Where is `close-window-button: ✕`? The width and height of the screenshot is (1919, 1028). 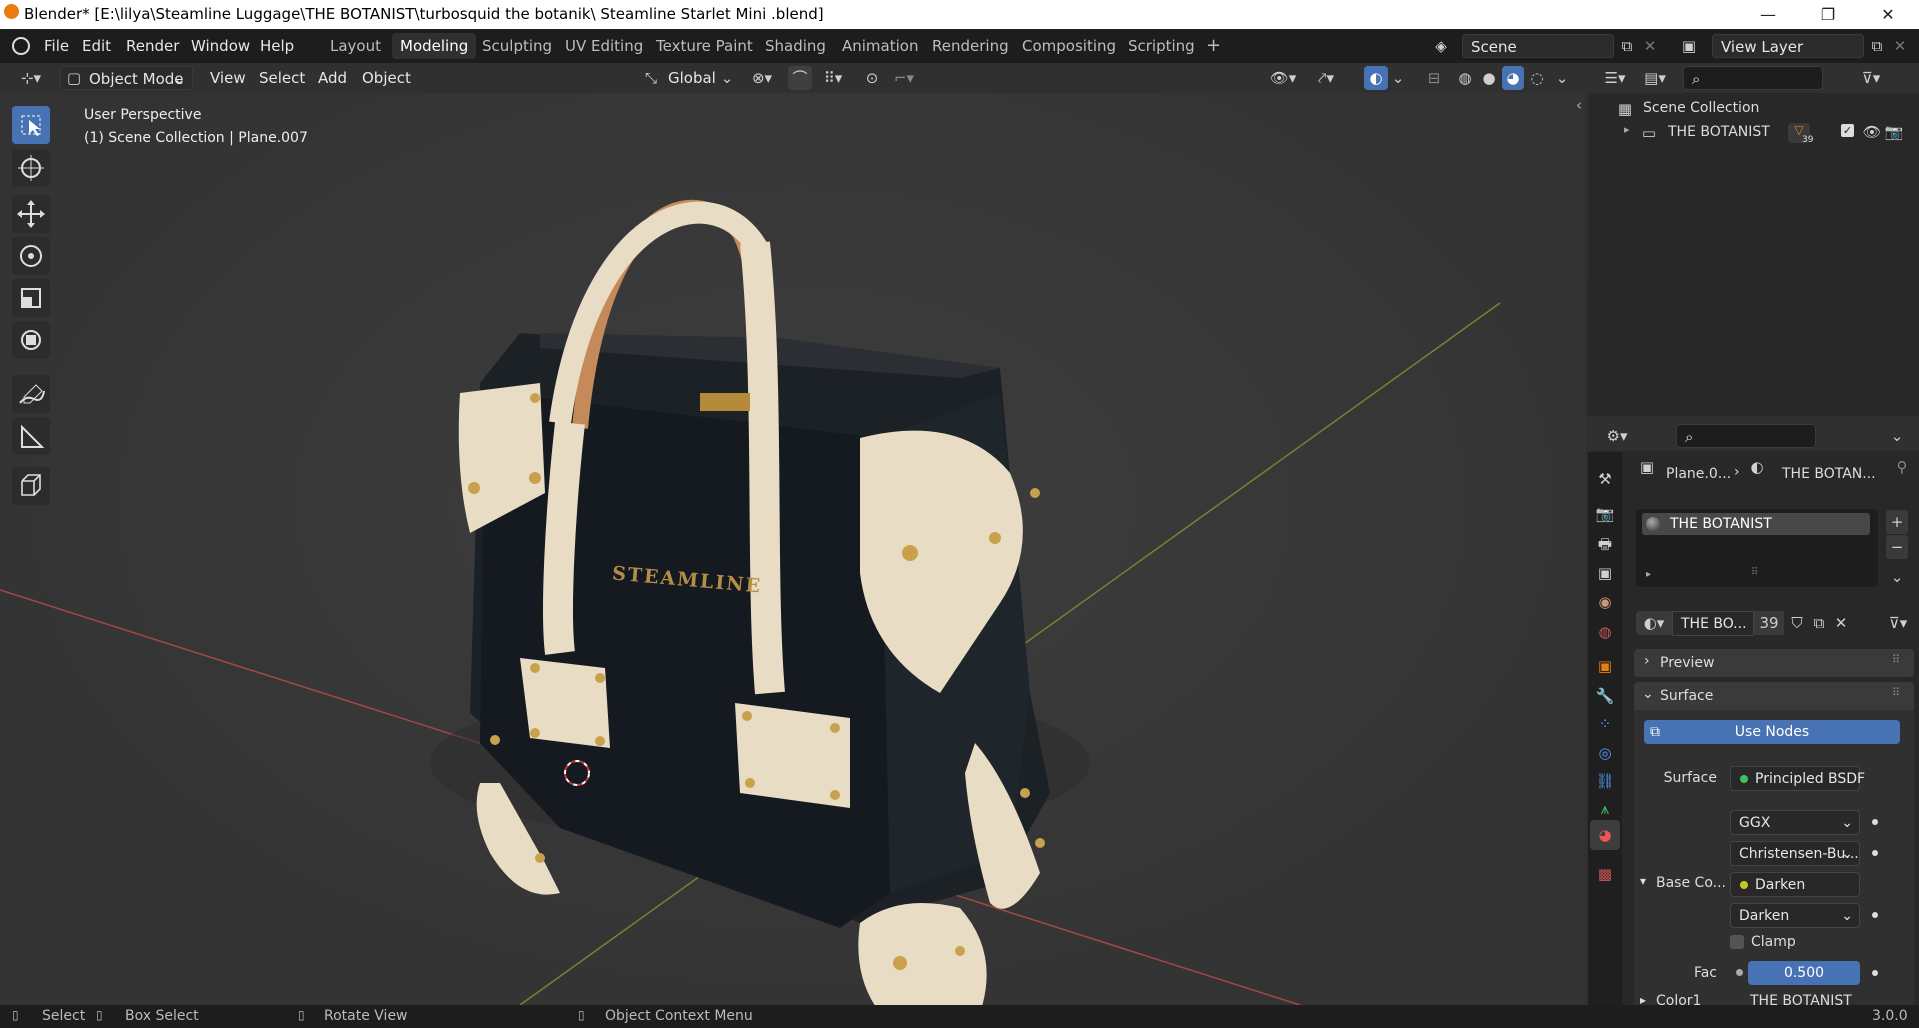 close-window-button: ✕ is located at coordinates (1888, 15).